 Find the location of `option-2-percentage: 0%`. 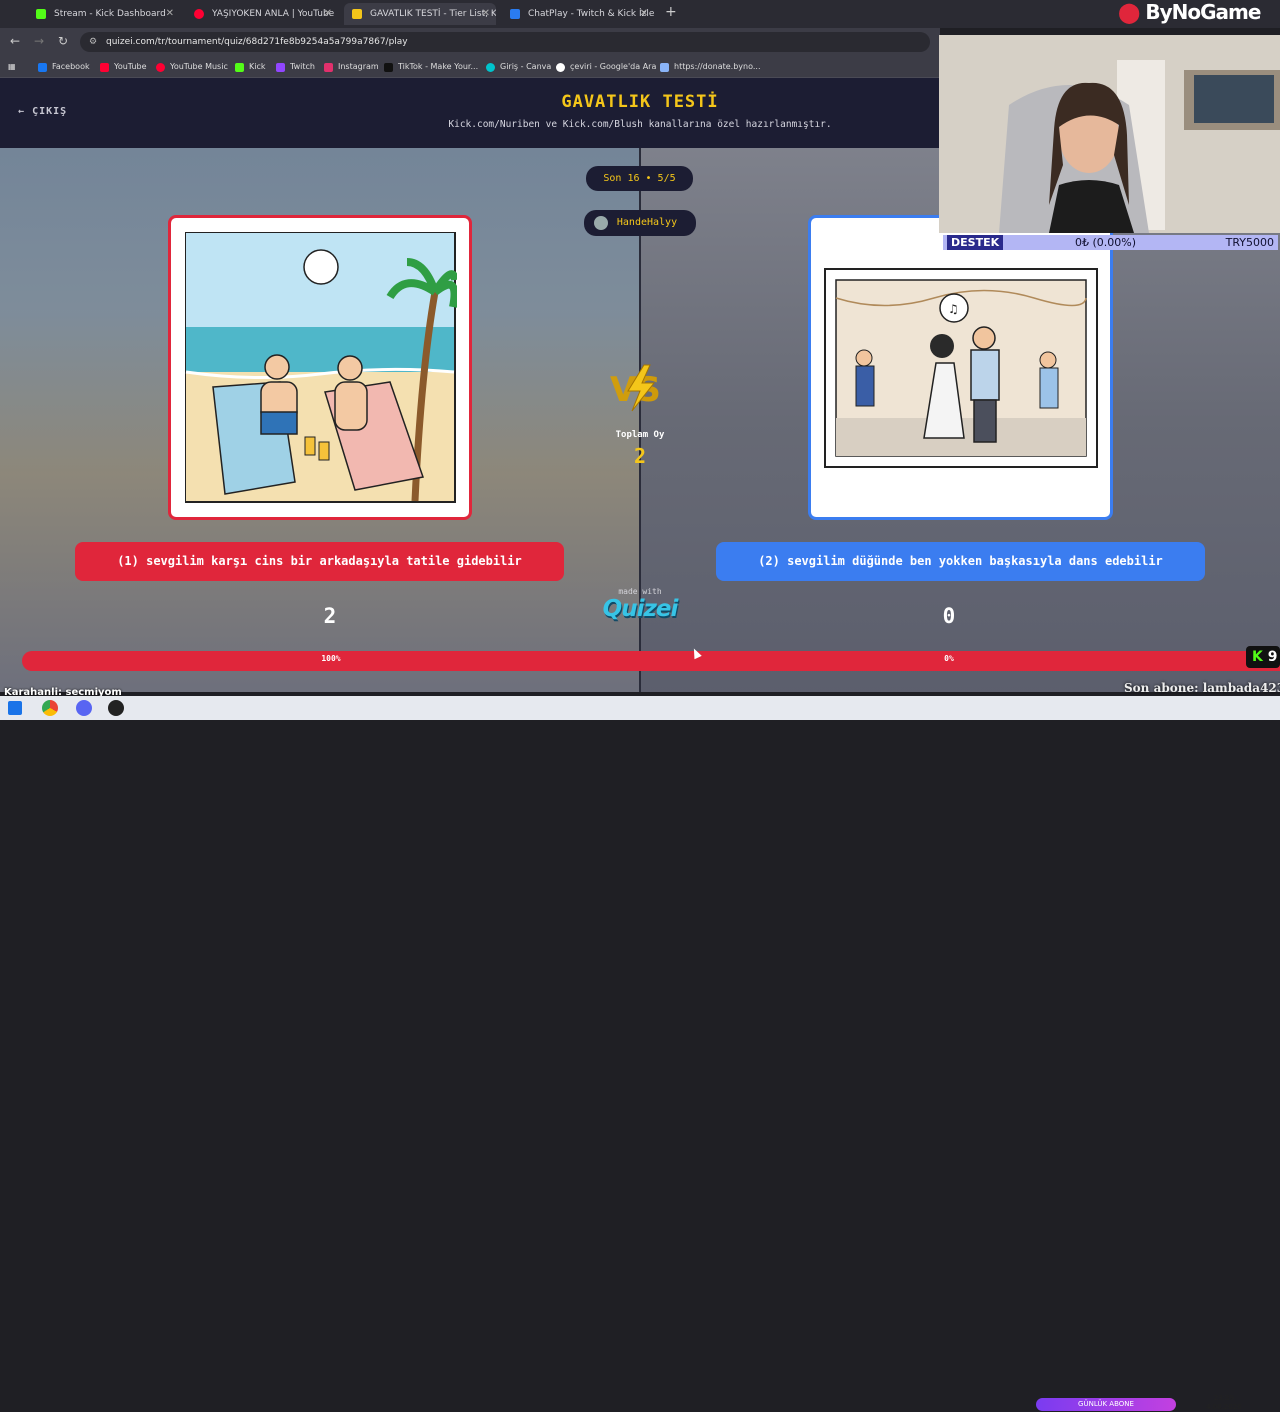

option-2-percentage: 0% is located at coordinates (949, 658).